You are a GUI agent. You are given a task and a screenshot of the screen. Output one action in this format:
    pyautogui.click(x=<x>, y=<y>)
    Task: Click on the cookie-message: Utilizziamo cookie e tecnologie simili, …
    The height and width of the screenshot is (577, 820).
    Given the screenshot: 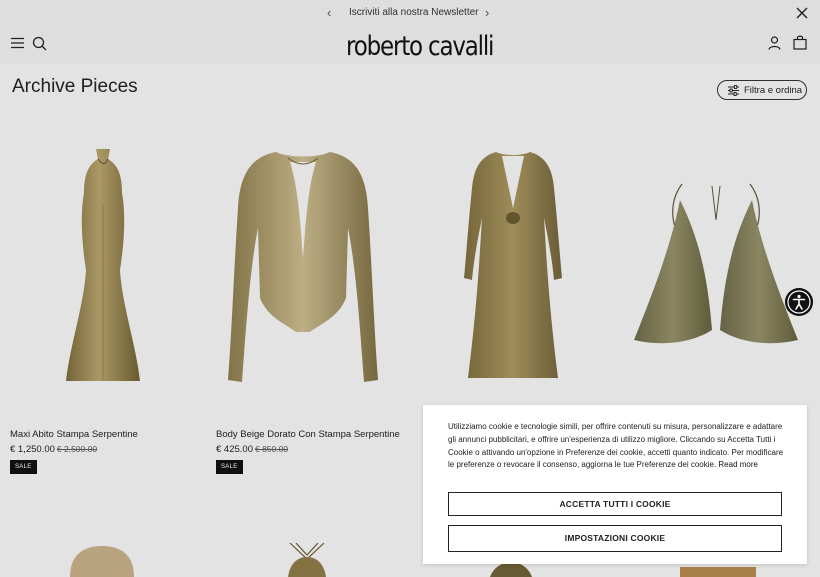 What is the action you would take?
    pyautogui.click(x=618, y=446)
    